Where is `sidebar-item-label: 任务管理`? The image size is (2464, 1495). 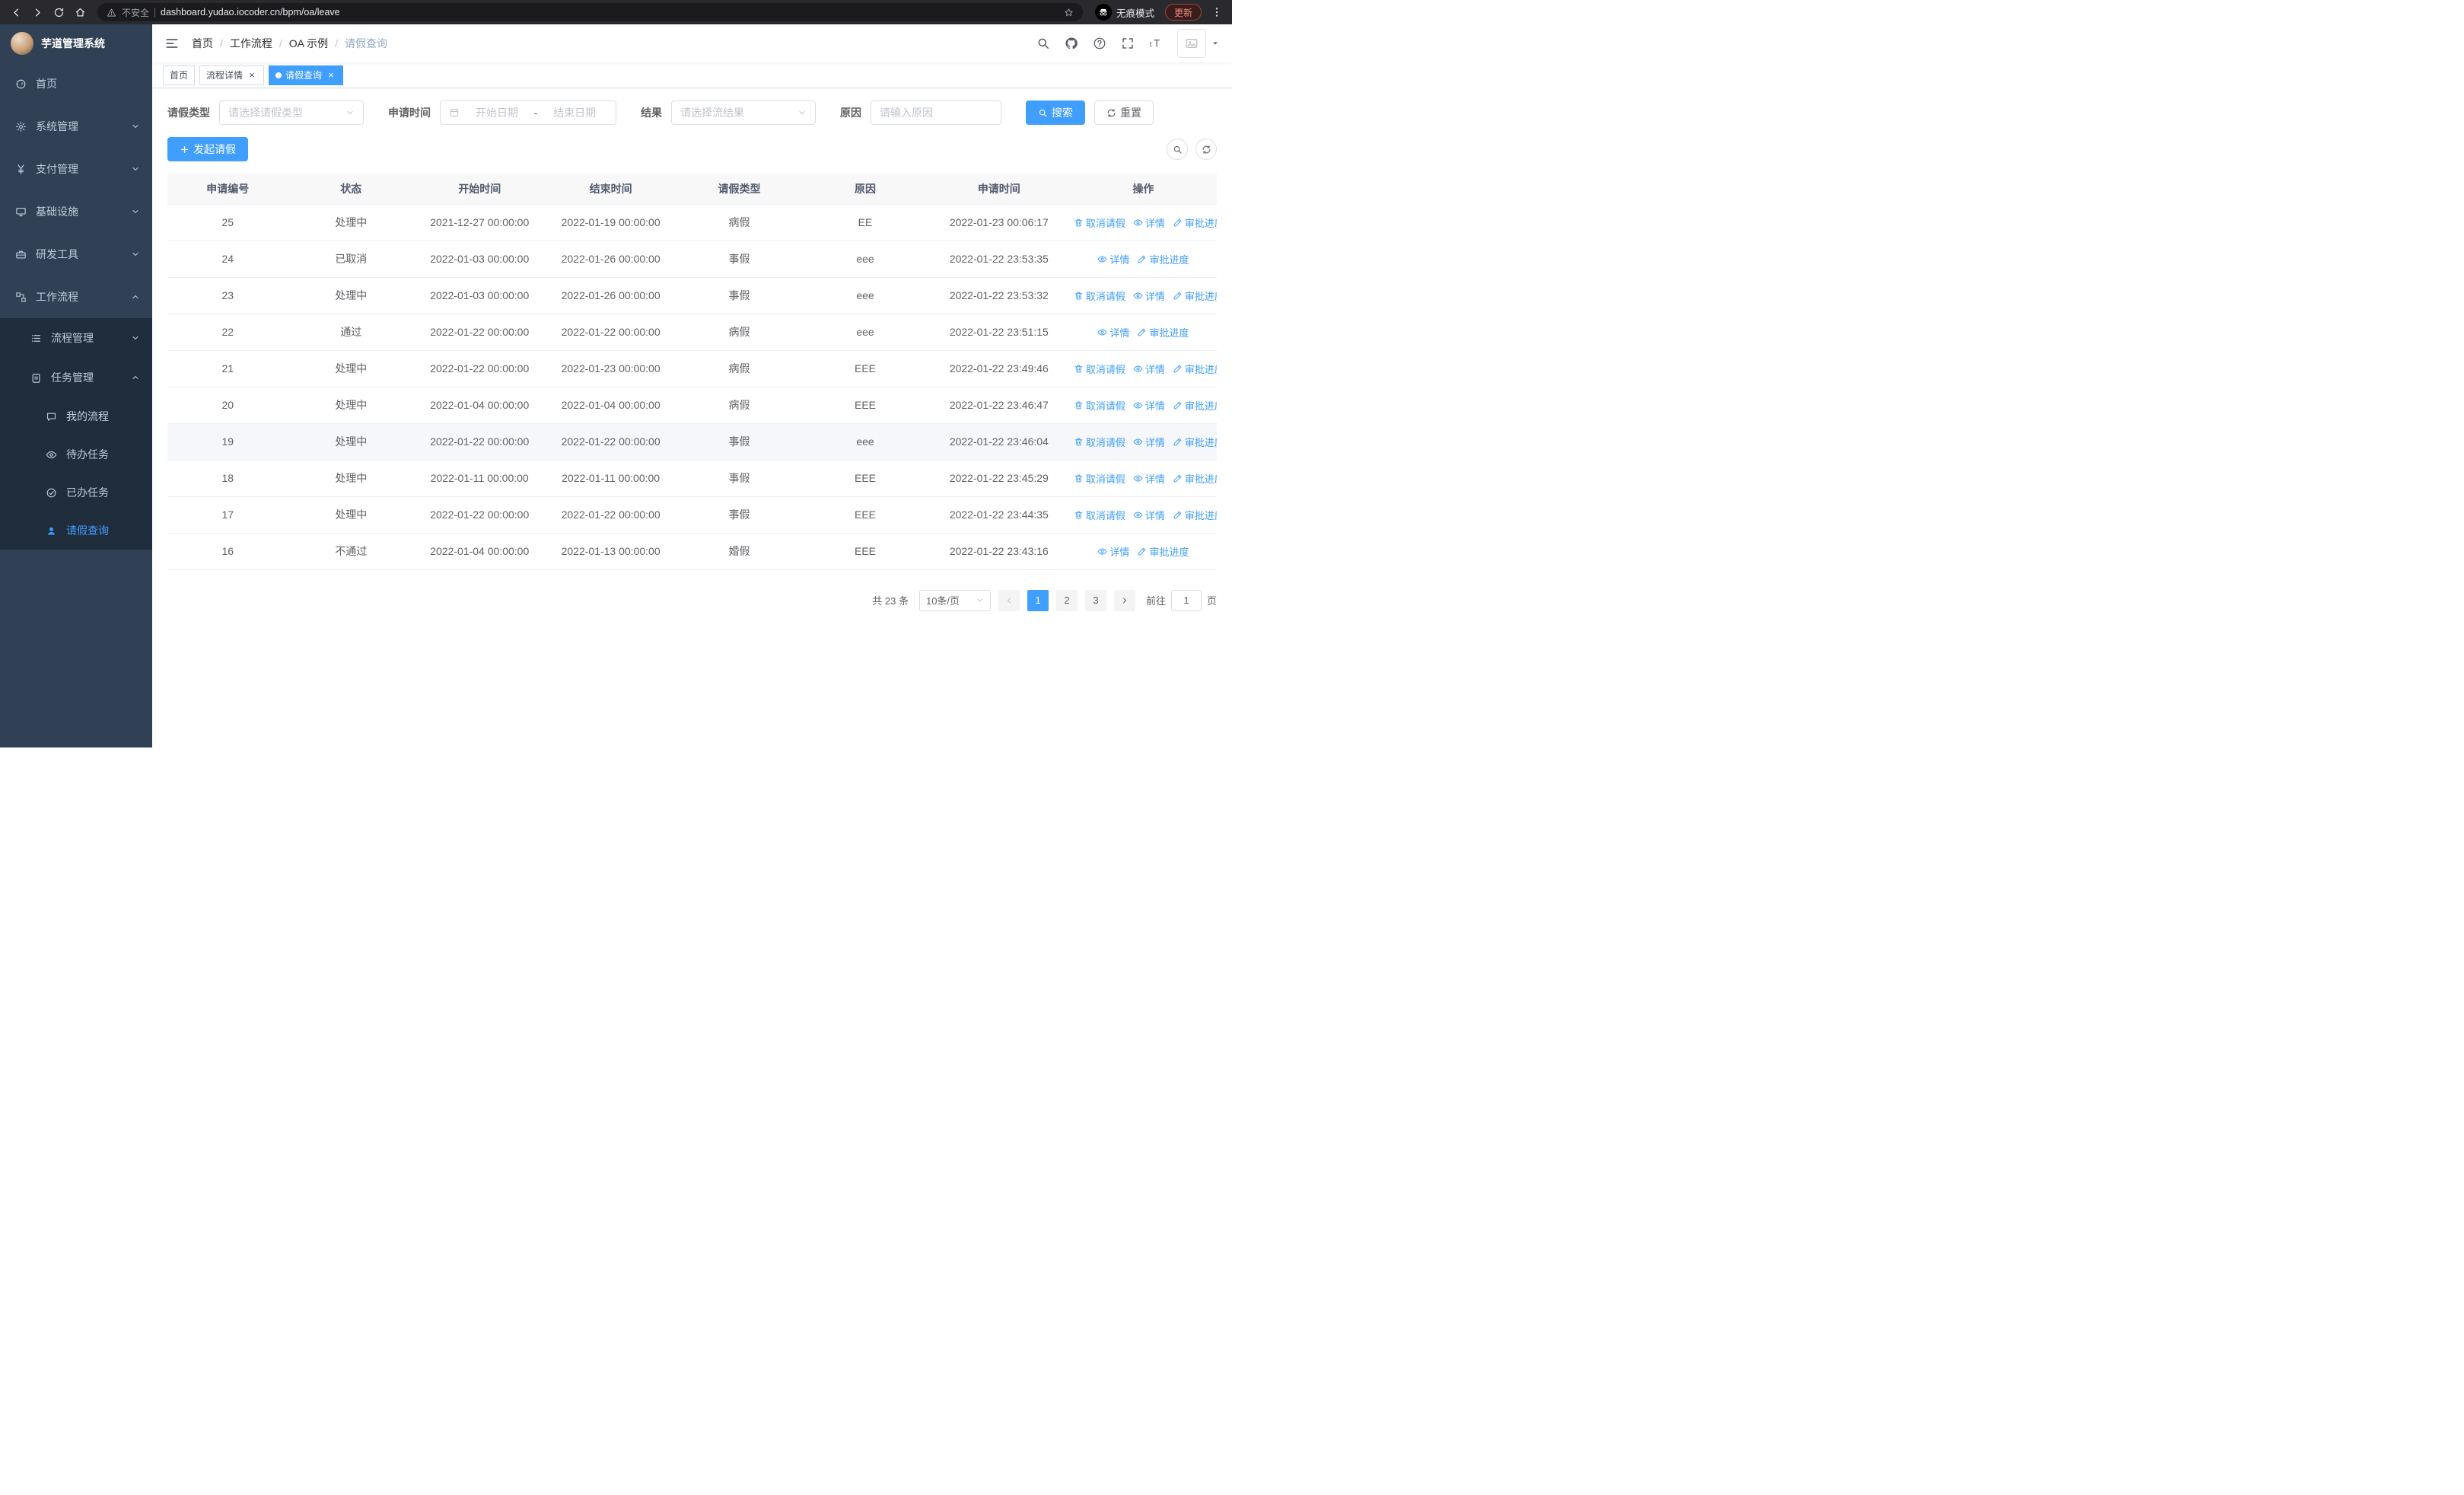
sidebar-item-label: 任务管理 is located at coordinates (72, 377).